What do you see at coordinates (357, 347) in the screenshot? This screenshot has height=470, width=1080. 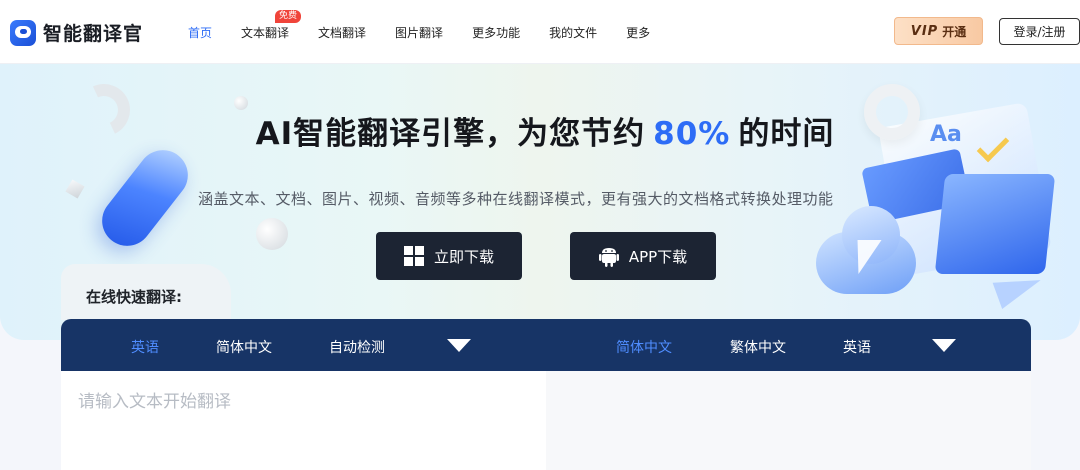 I see `source-lang-auto-detect: 自动检测` at bounding box center [357, 347].